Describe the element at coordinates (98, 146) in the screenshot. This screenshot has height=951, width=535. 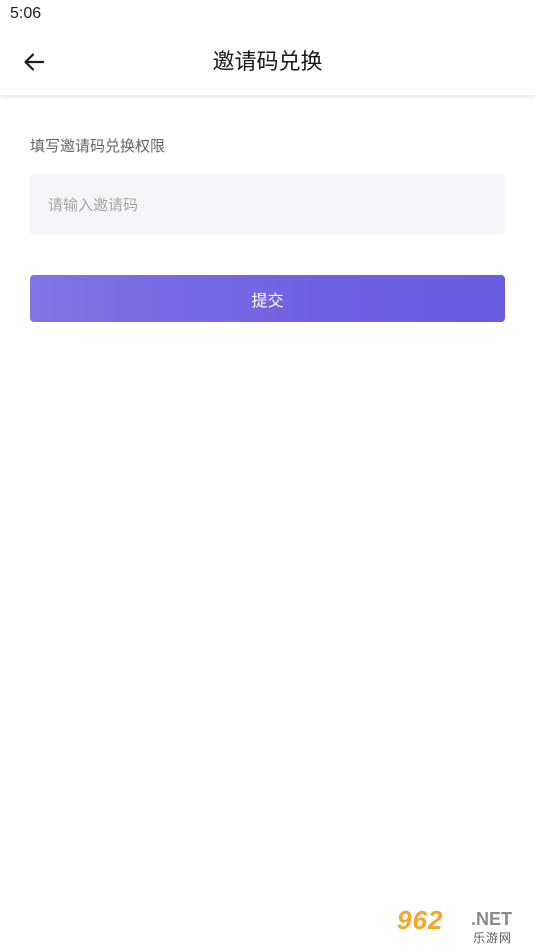
I see `form-label: 填写邀请码兑换权限` at that location.